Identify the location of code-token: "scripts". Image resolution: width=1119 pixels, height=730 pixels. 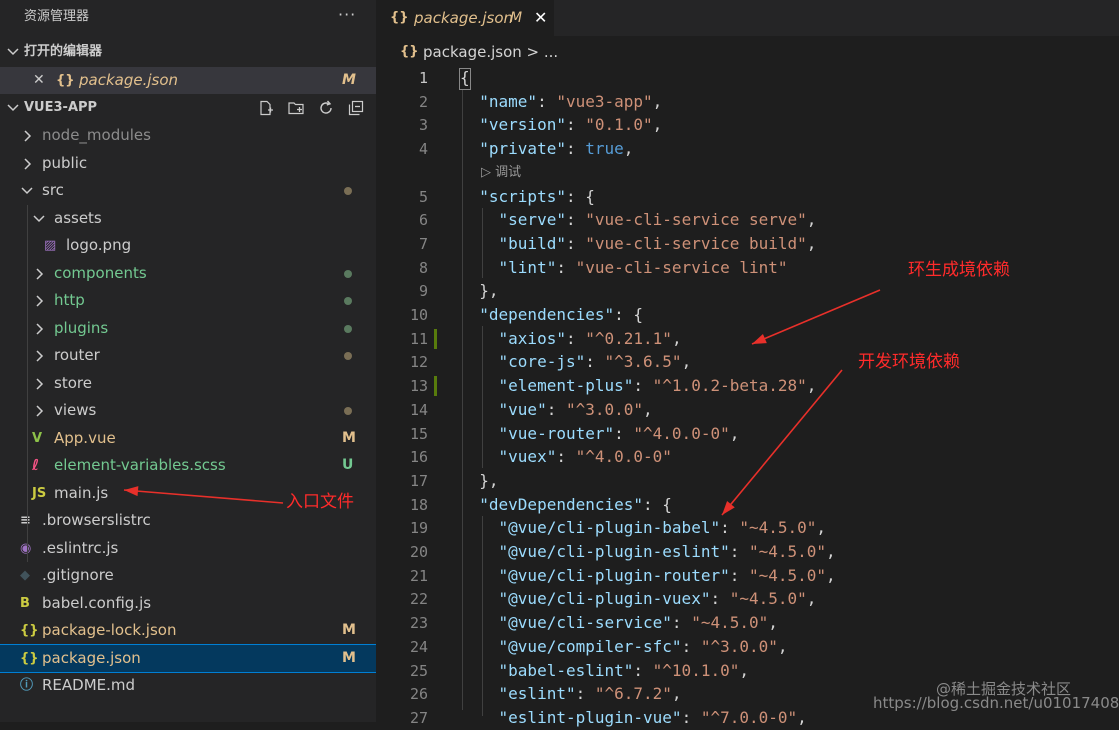
(522, 196).